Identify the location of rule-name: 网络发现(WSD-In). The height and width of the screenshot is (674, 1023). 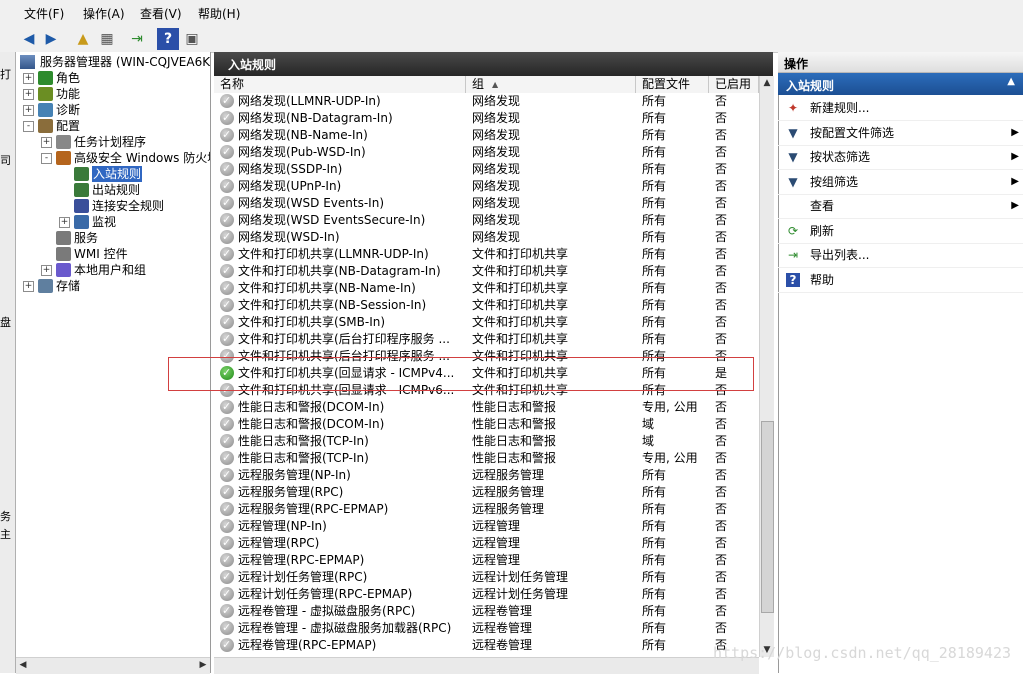
(289, 237).